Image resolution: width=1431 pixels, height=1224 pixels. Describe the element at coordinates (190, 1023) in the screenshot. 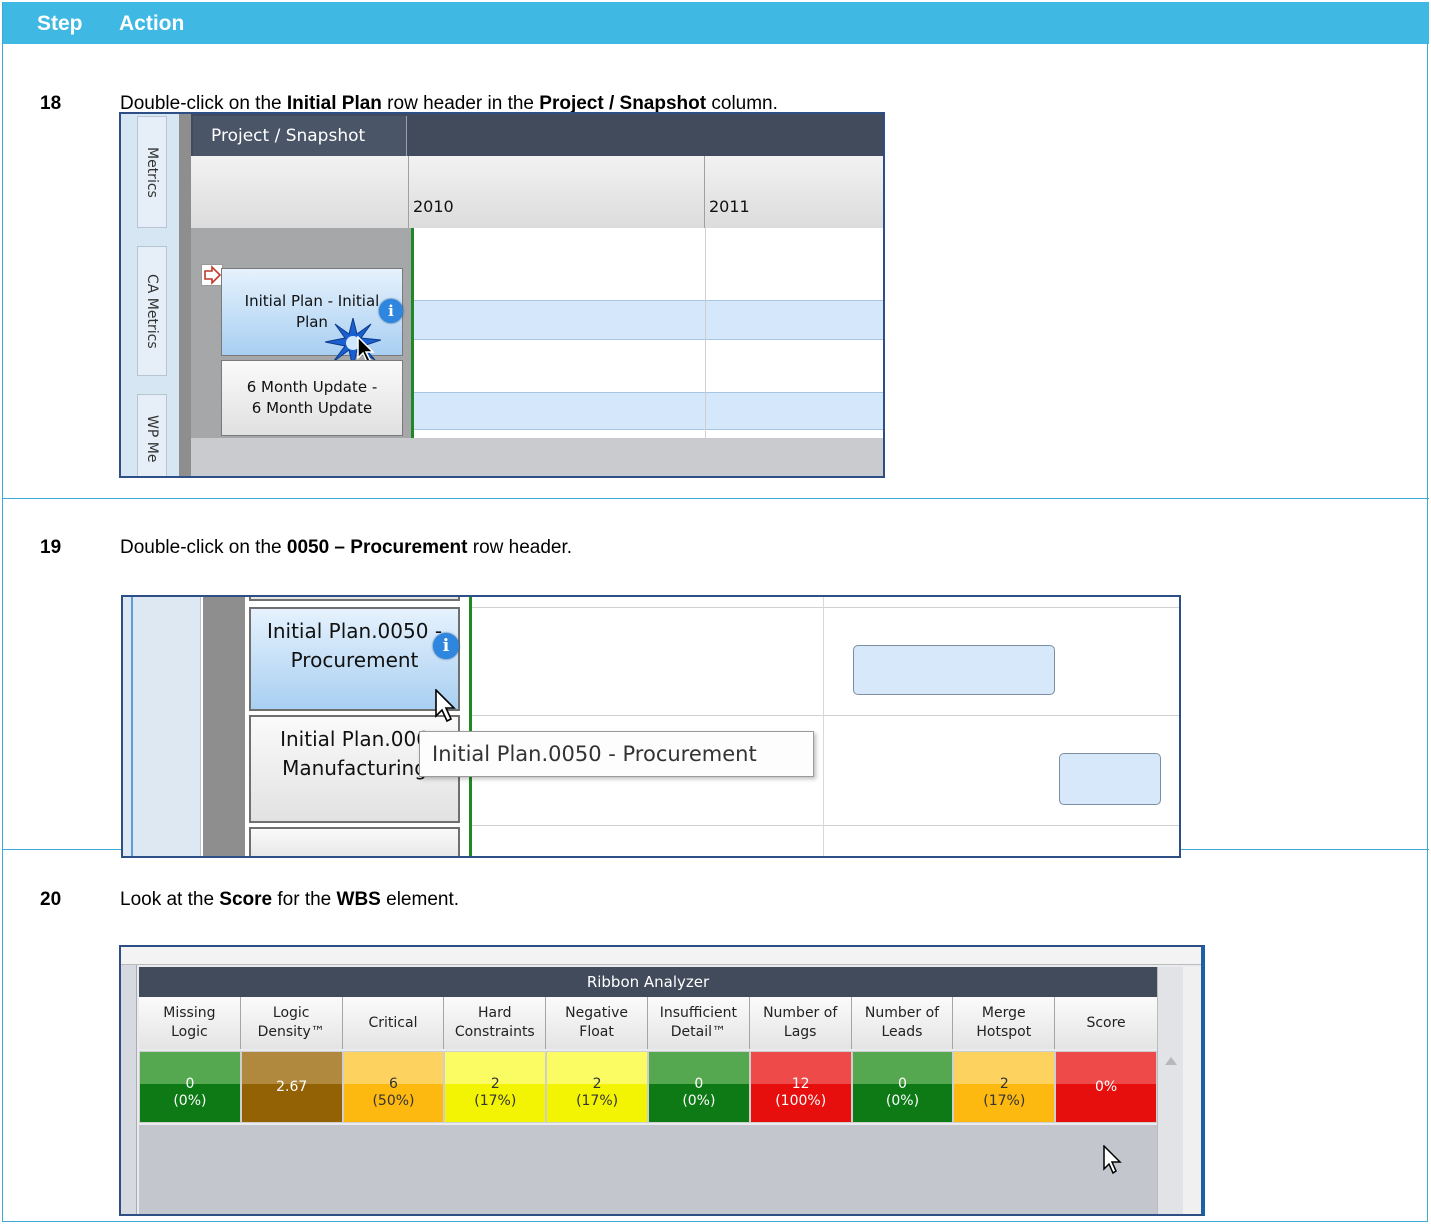

I see `column-header: Missing Logic` at that location.